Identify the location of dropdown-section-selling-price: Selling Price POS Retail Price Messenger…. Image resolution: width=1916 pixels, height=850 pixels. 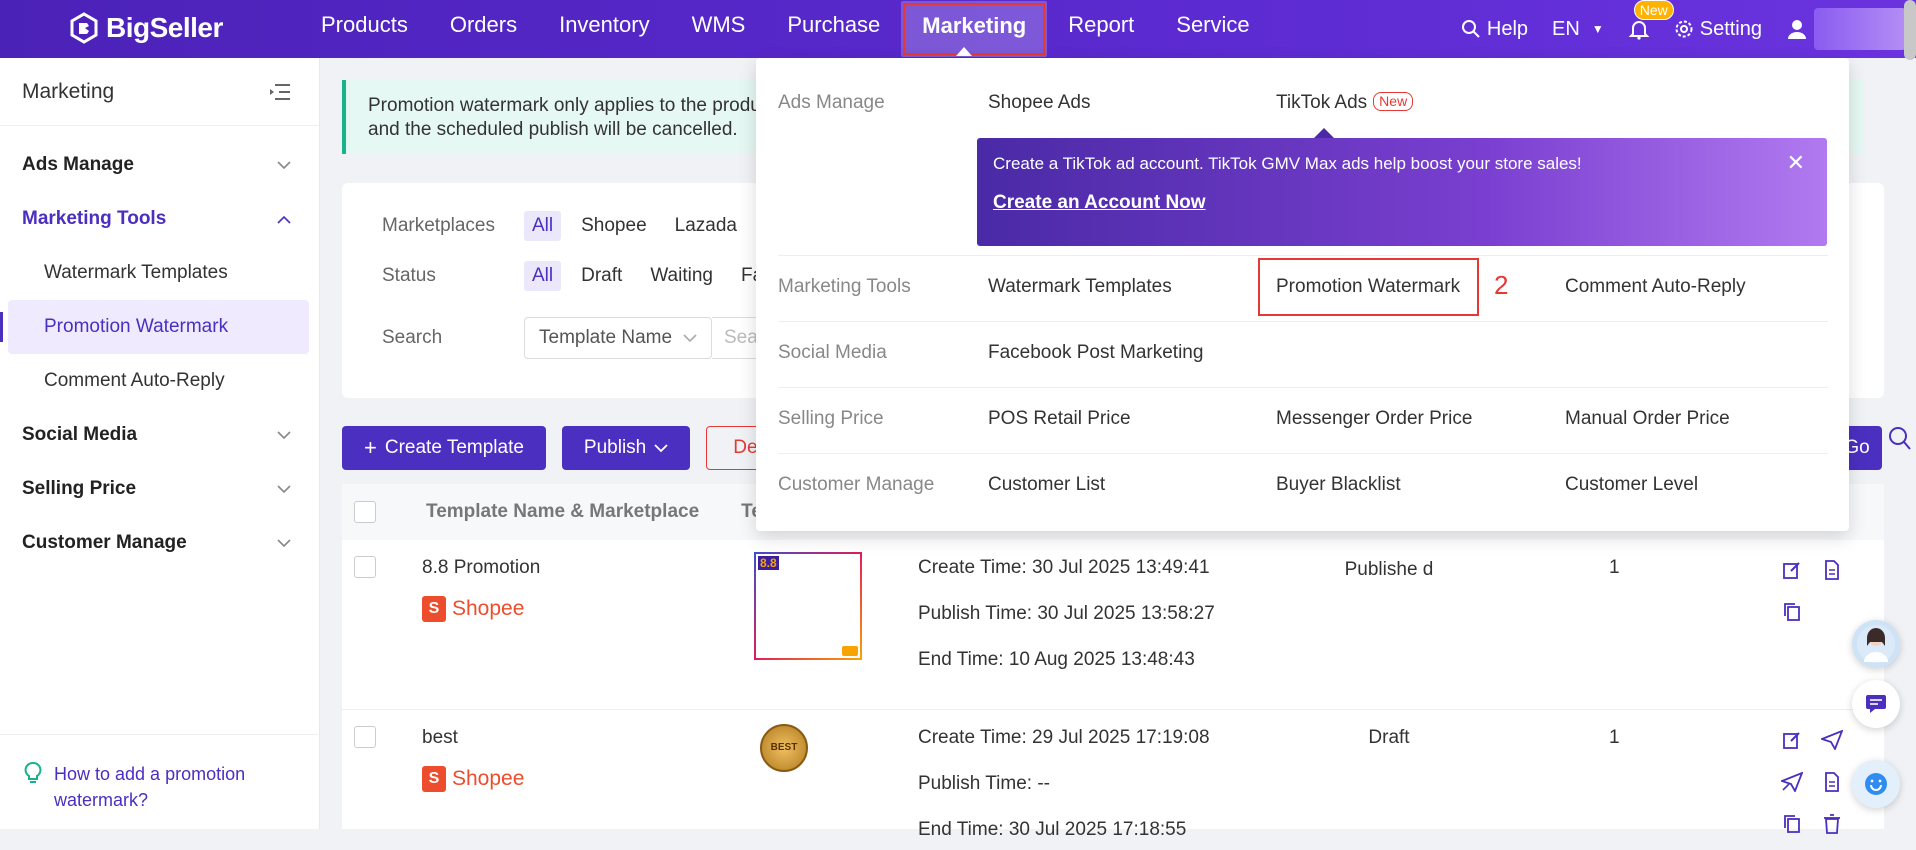
(1303, 421).